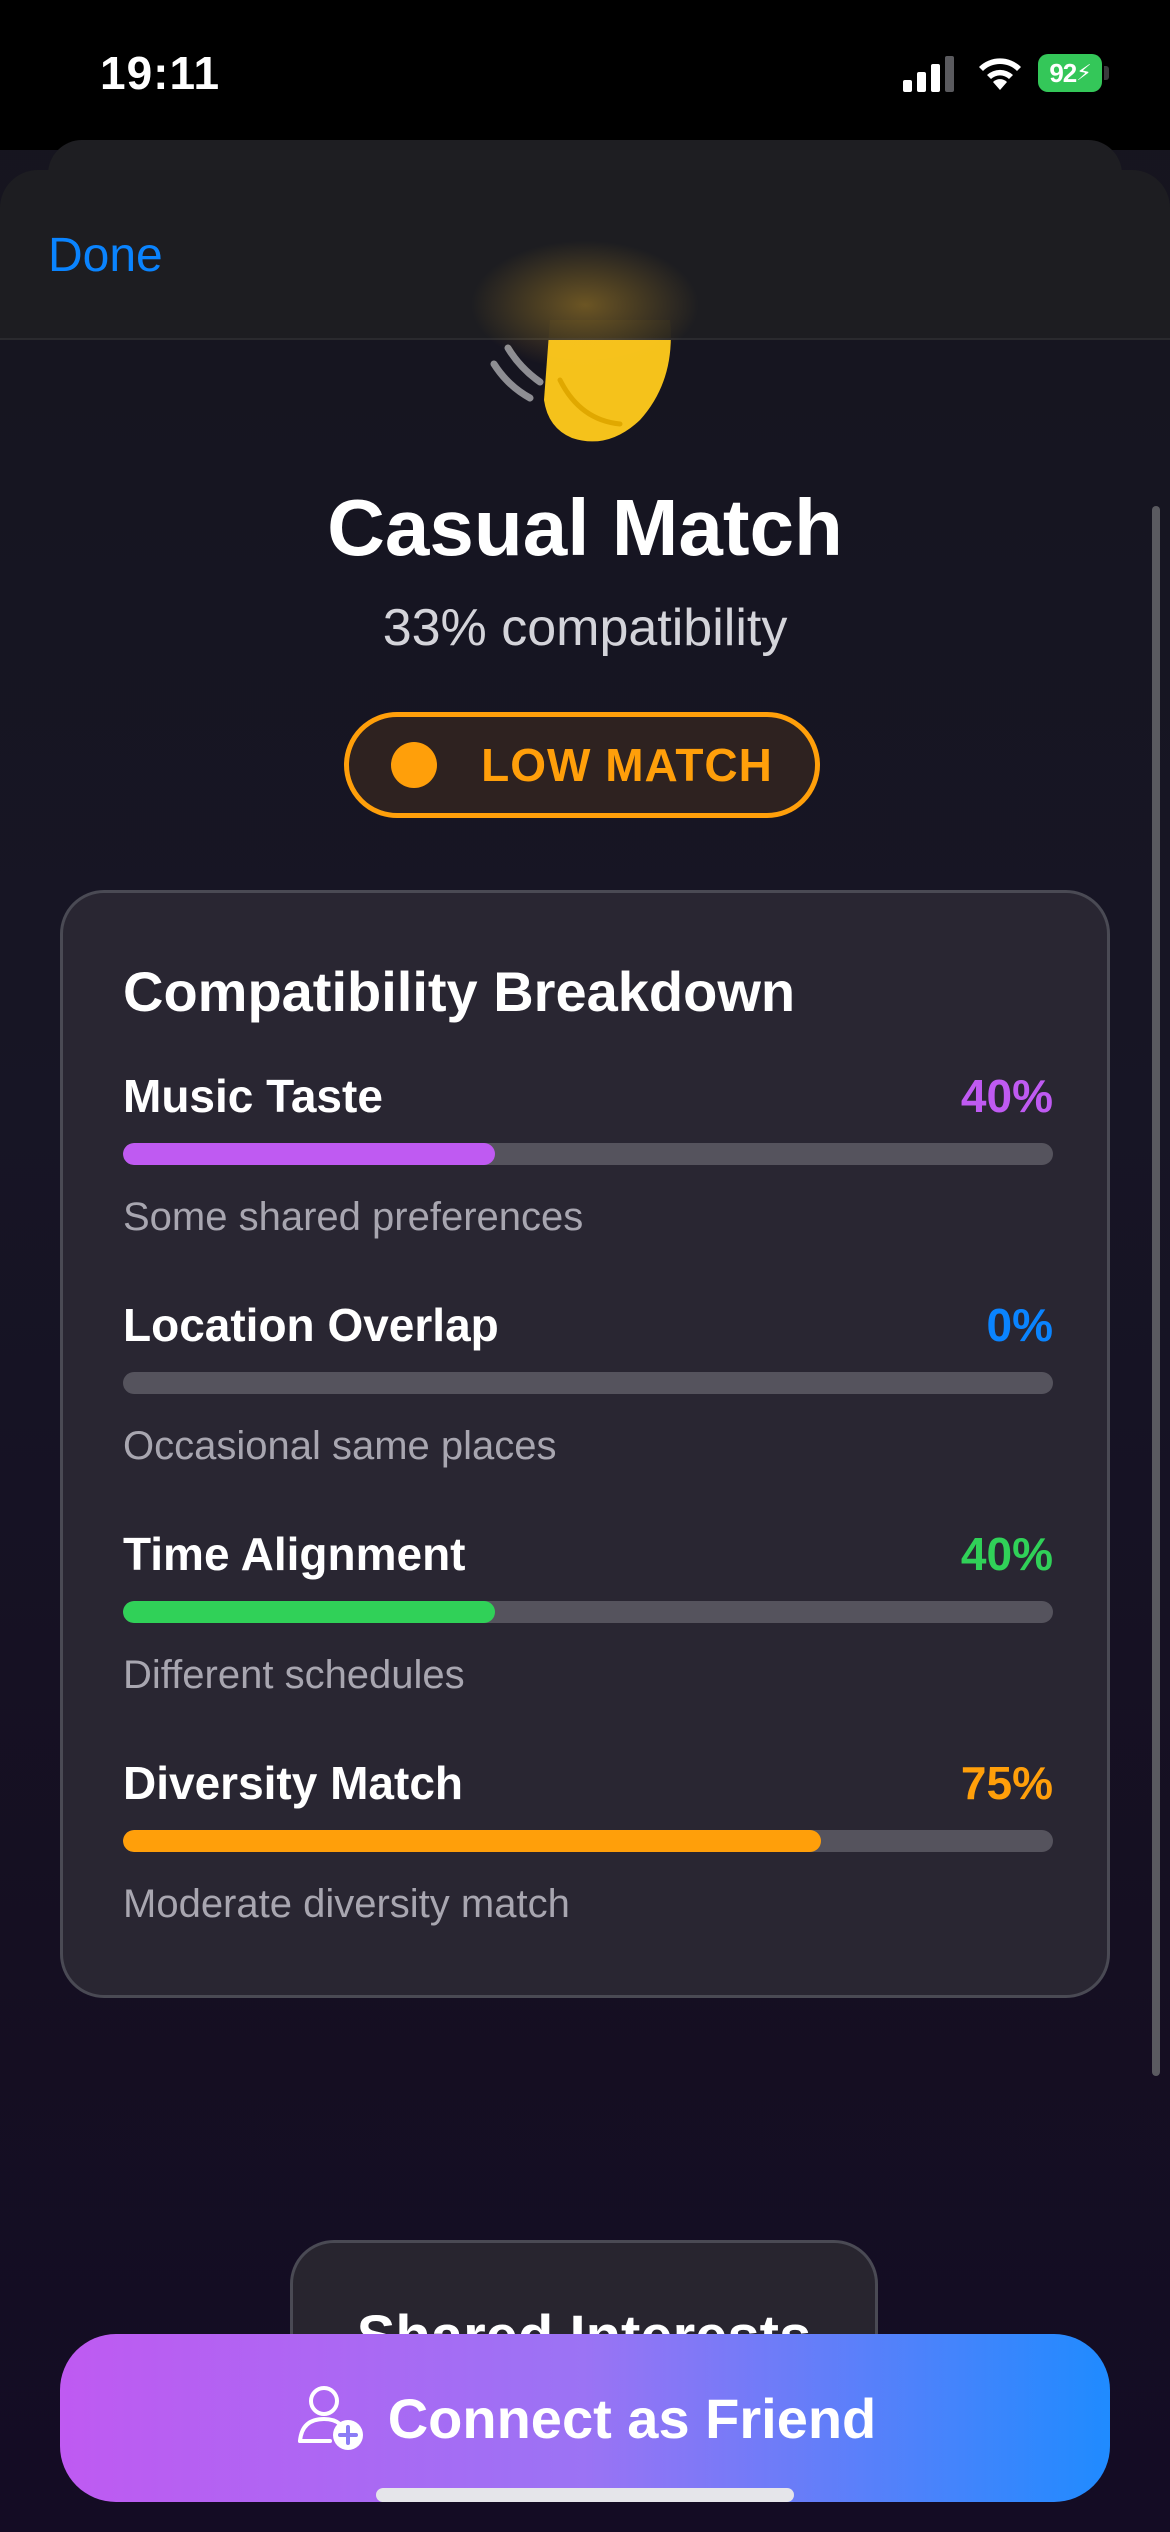 The image size is (1170, 2532). I want to click on metric-description: Occasional same places, so click(340, 1446).